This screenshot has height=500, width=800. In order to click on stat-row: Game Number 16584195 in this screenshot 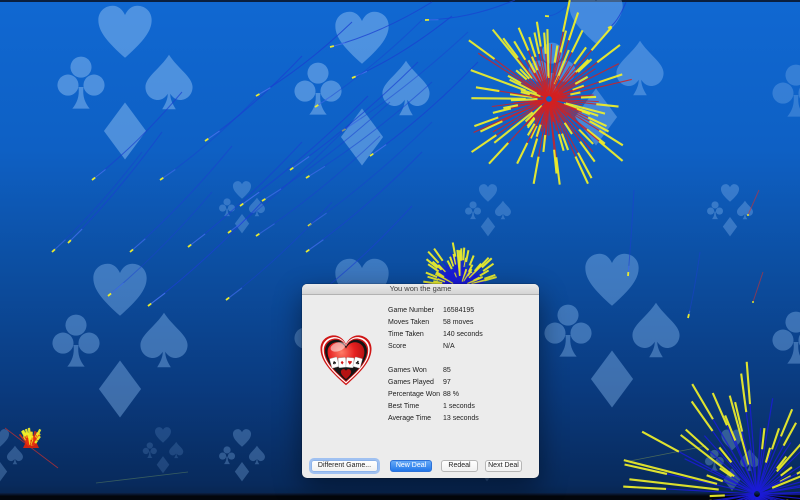, I will do `click(460, 311)`.